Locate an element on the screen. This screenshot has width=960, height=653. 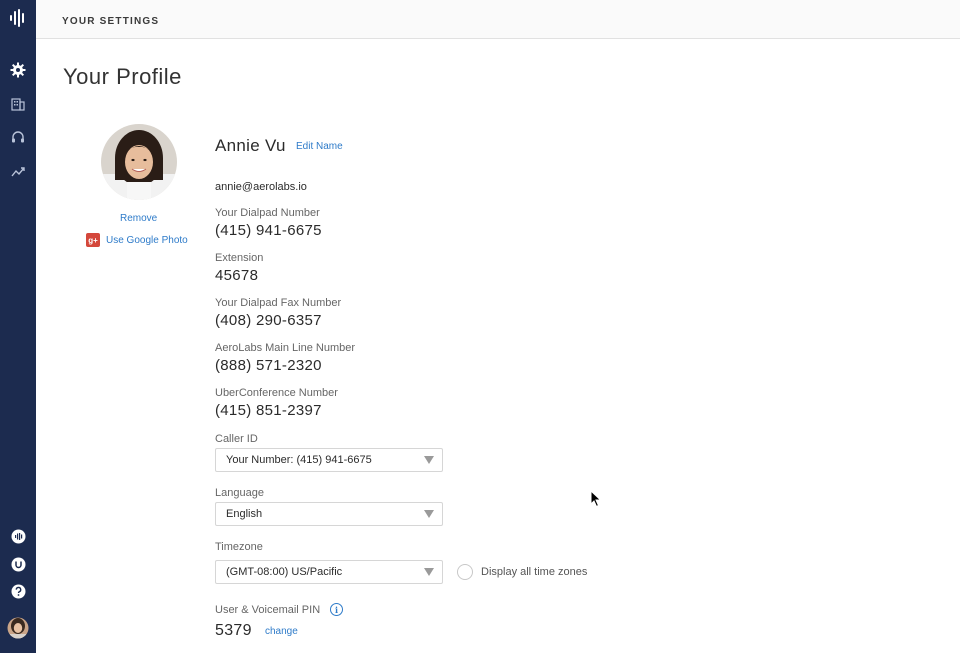
timezone-select: (GMT-08:00) US/Pacific is located at coordinates (329, 572).